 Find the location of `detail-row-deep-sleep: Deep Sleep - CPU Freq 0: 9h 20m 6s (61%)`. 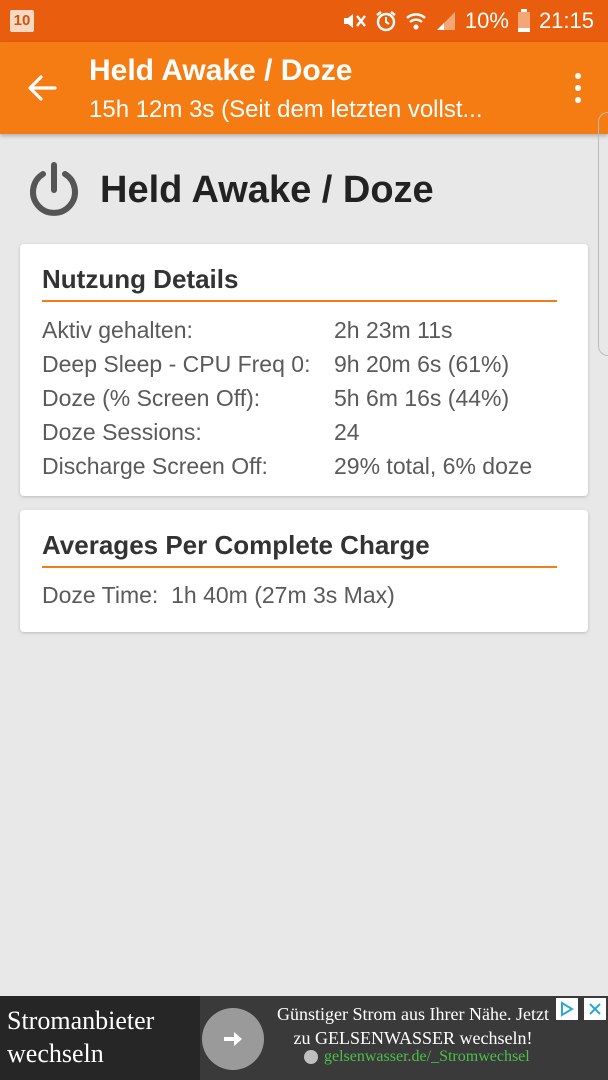

detail-row-deep-sleep: Deep Sleep - CPU Freq 0: 9h 20m 6s (61%) is located at coordinates (275, 364).